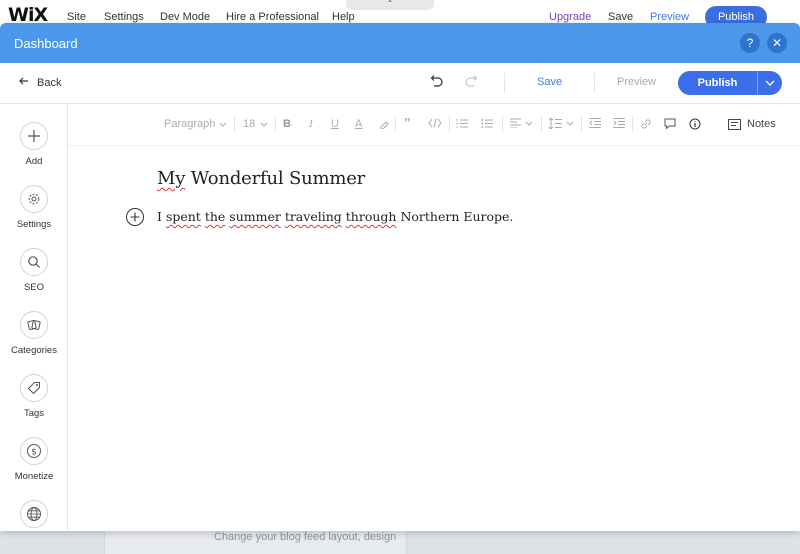 This screenshot has width=800, height=554. I want to click on sidebar-item-categories: Categories, so click(34, 333).